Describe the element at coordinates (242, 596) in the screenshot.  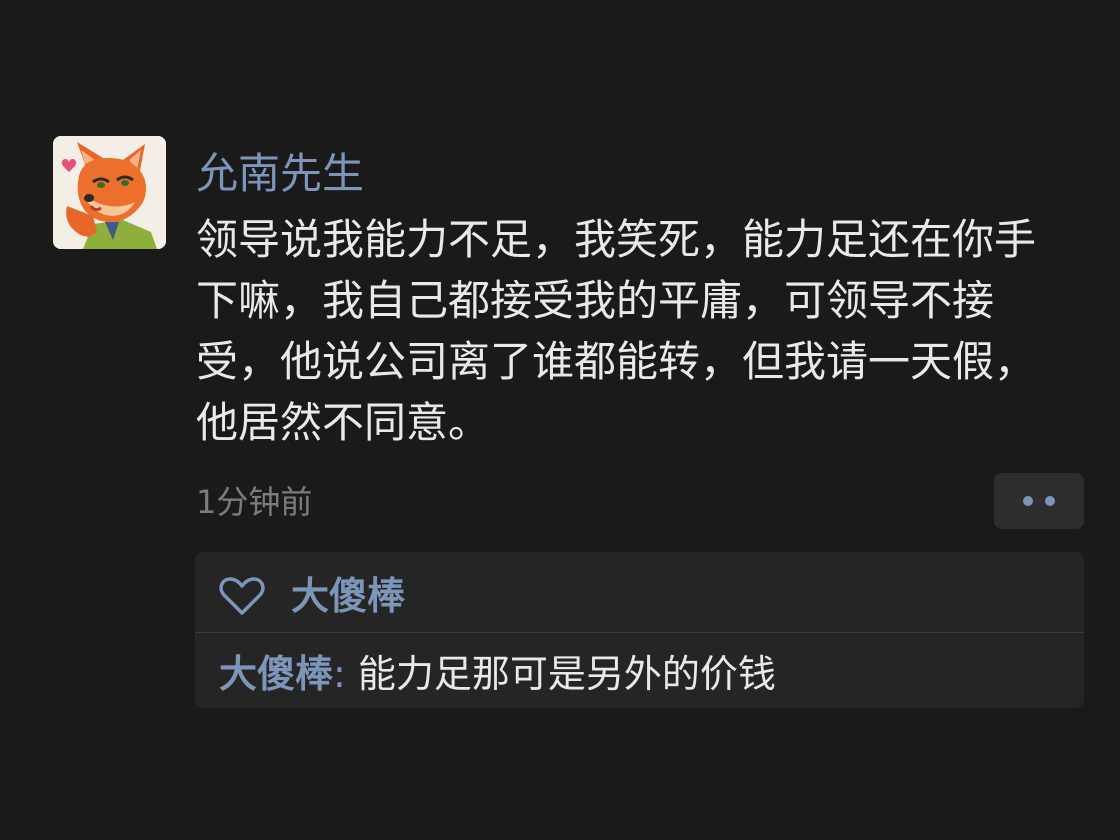
I see `heart-icon` at that location.